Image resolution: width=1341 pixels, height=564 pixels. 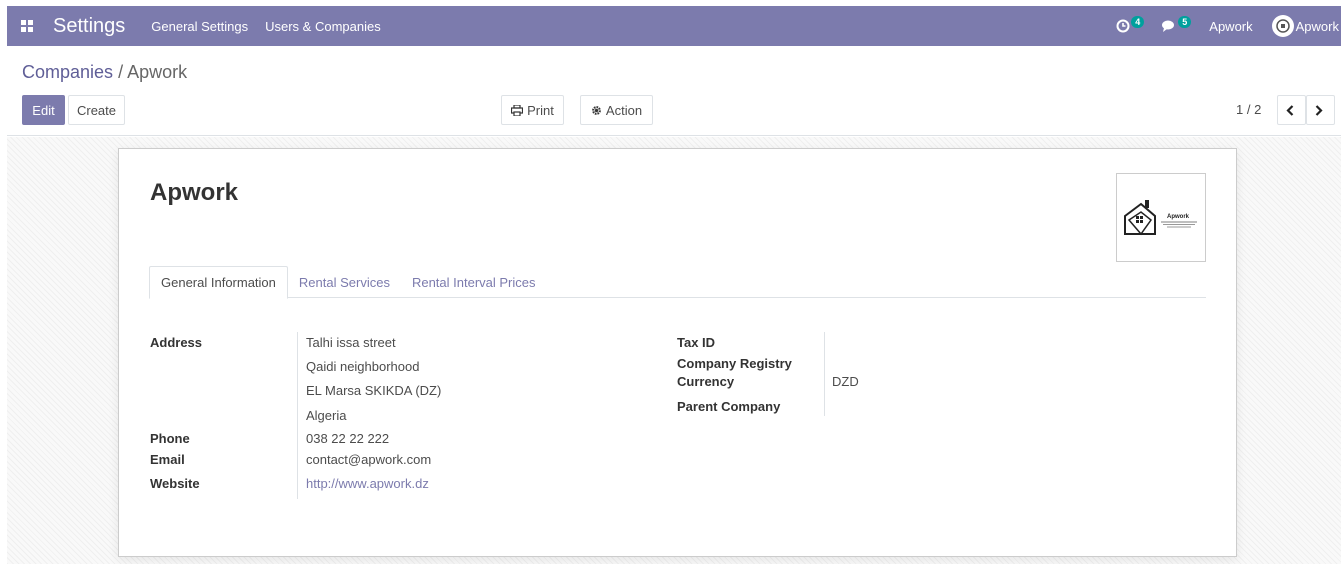 I want to click on breadcrumb: Companies / Apwork, so click(x=104, y=72).